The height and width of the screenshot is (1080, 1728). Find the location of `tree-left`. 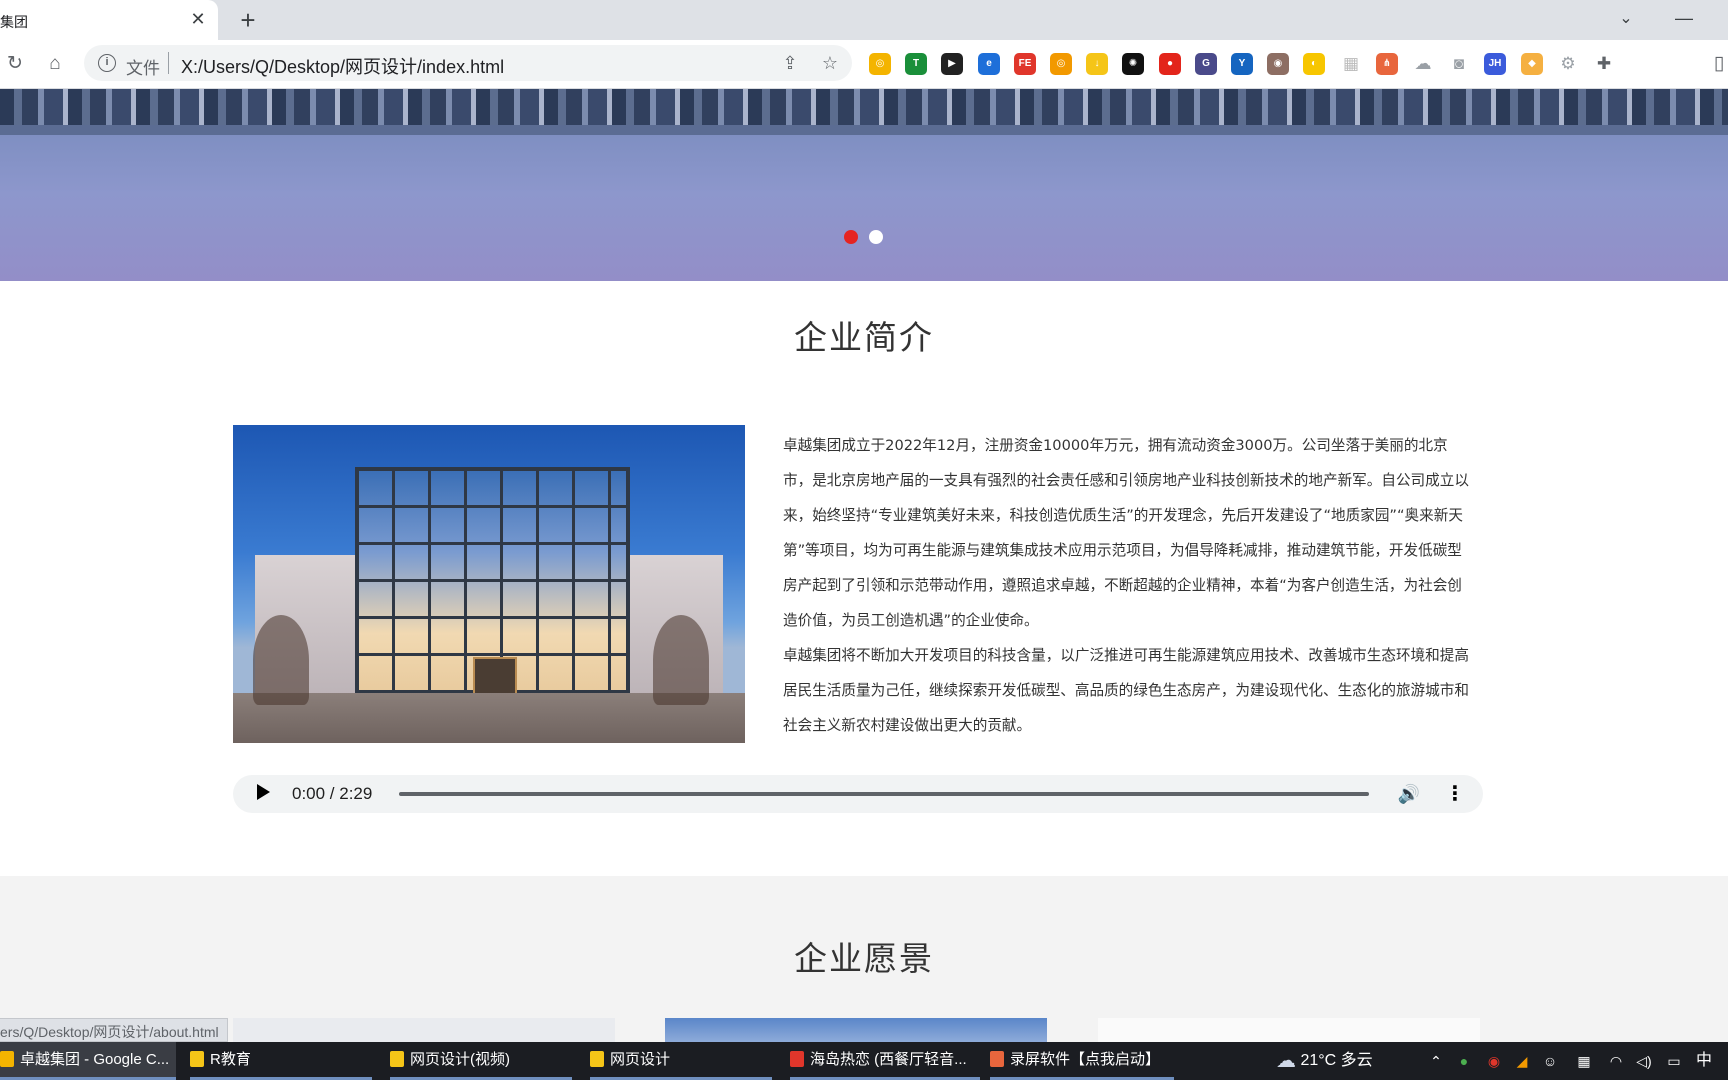

tree-left is located at coordinates (281, 660).